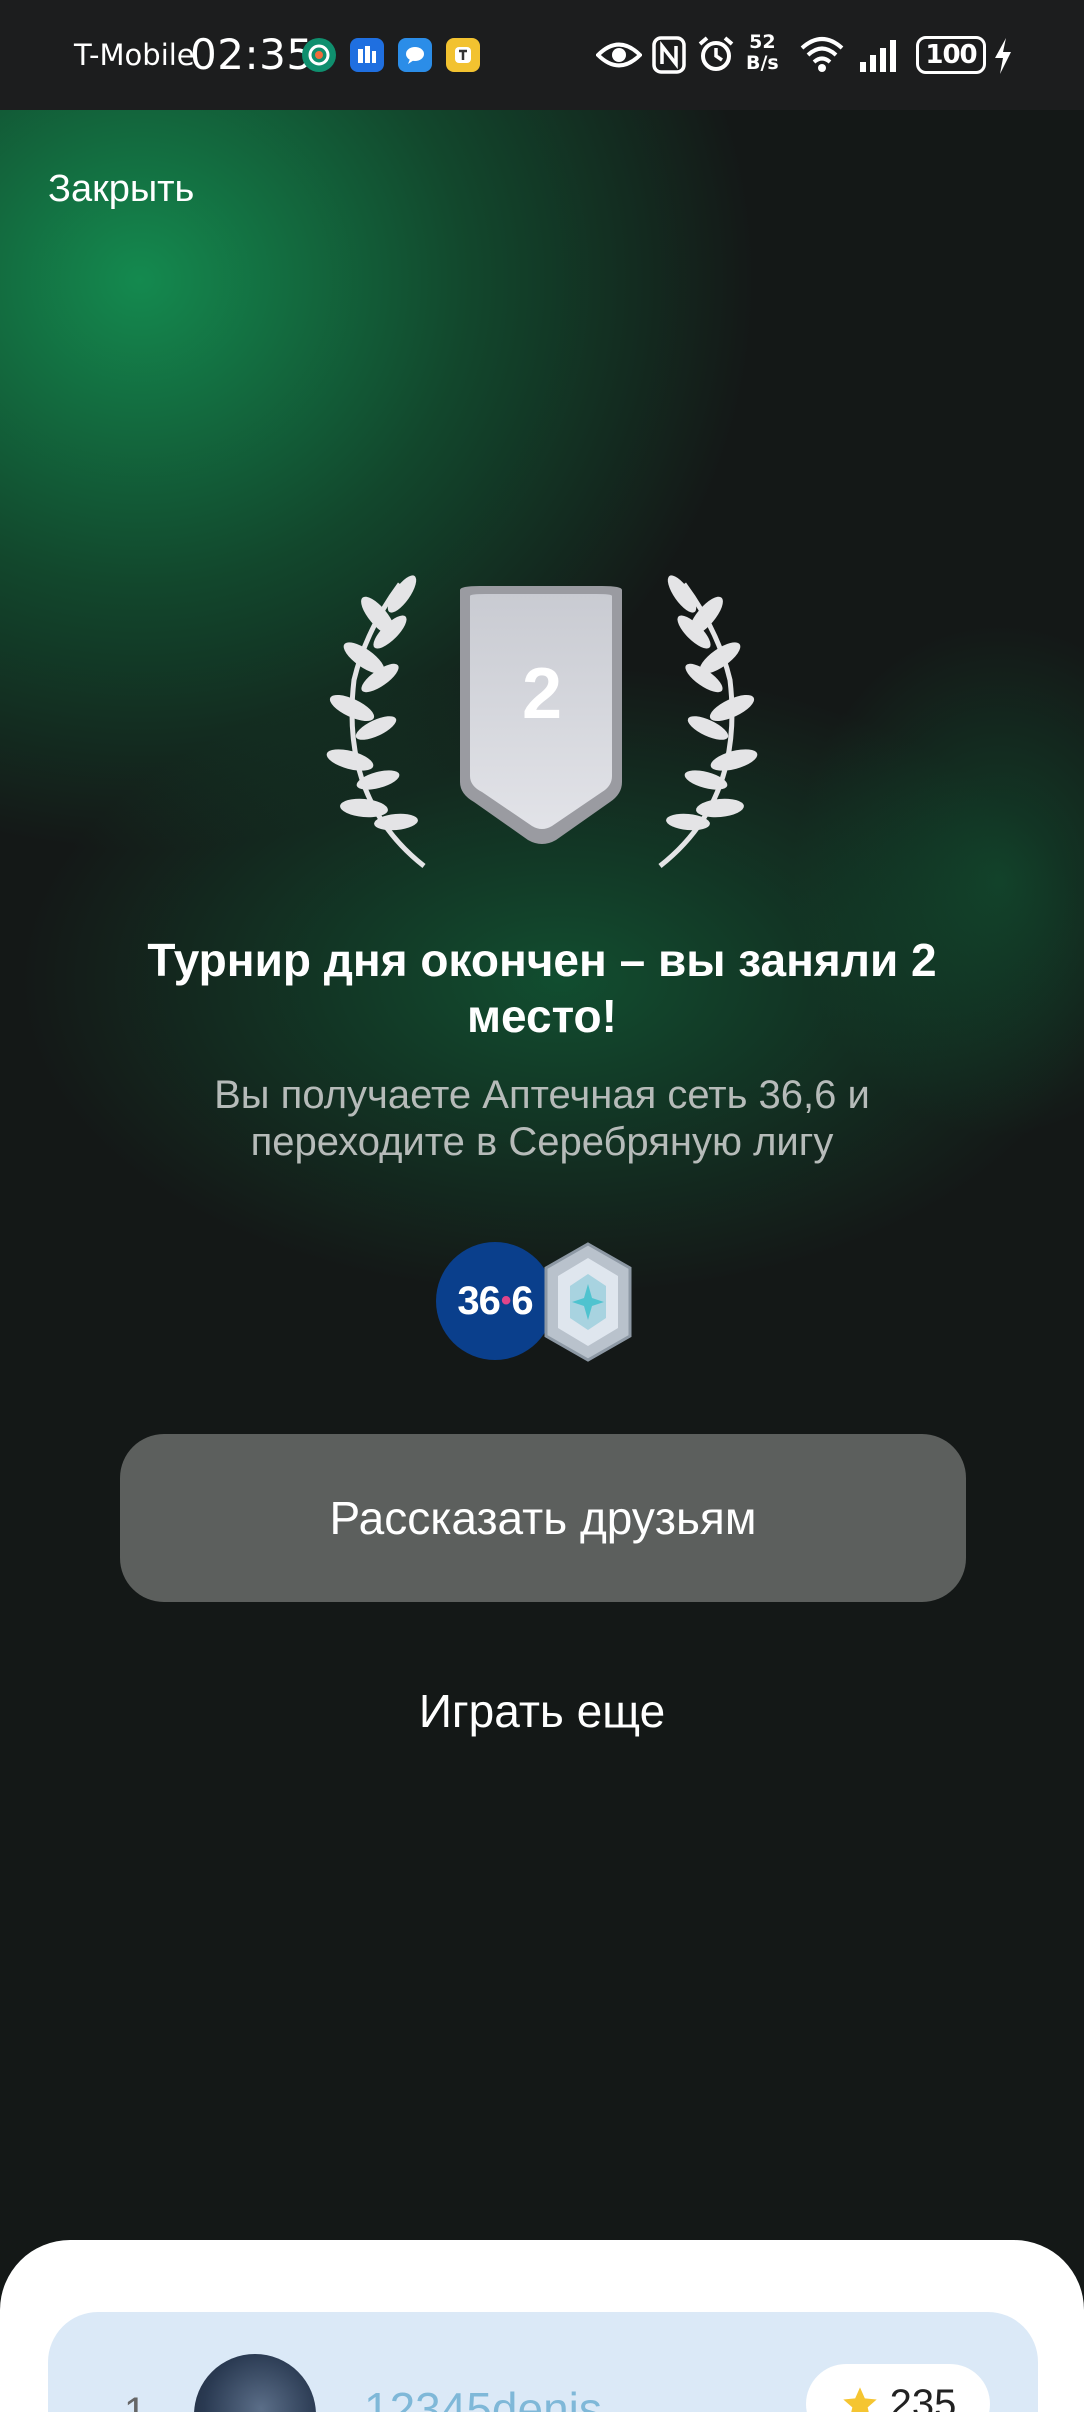  Describe the element at coordinates (121, 189) in the screenshot. I see `close-button: Закрыть` at that location.